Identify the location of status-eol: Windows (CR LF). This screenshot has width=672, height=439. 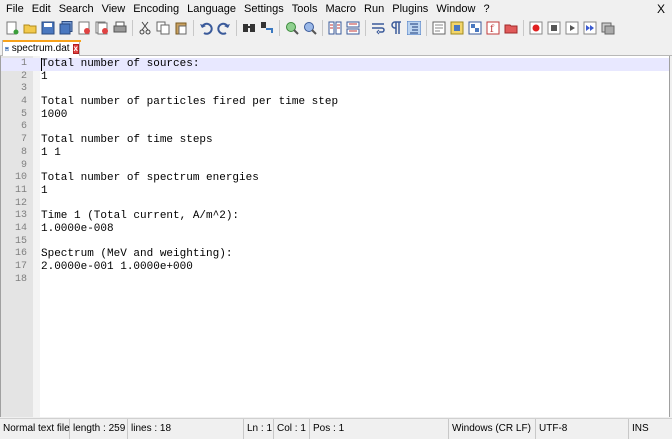
(492, 429).